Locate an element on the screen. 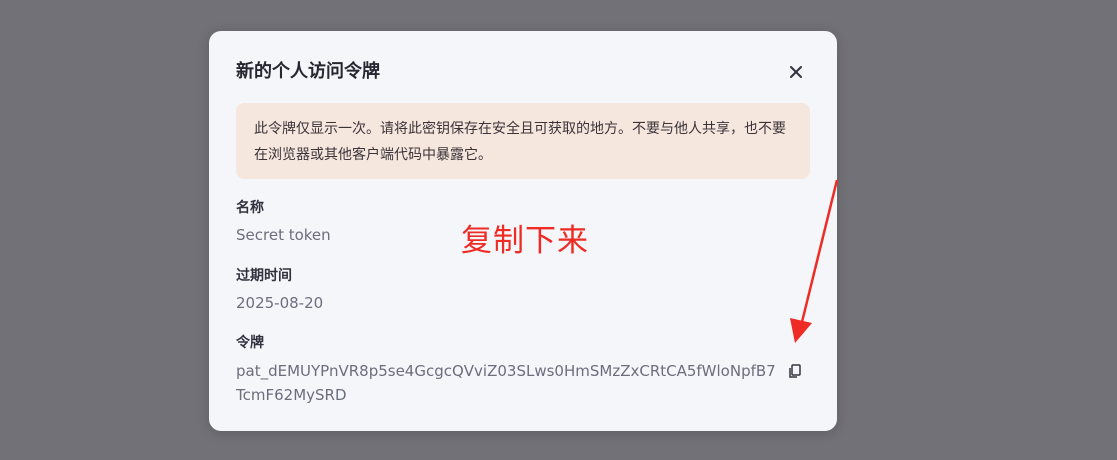 The width and height of the screenshot is (1117, 460). name-label: 名称 is located at coordinates (250, 208).